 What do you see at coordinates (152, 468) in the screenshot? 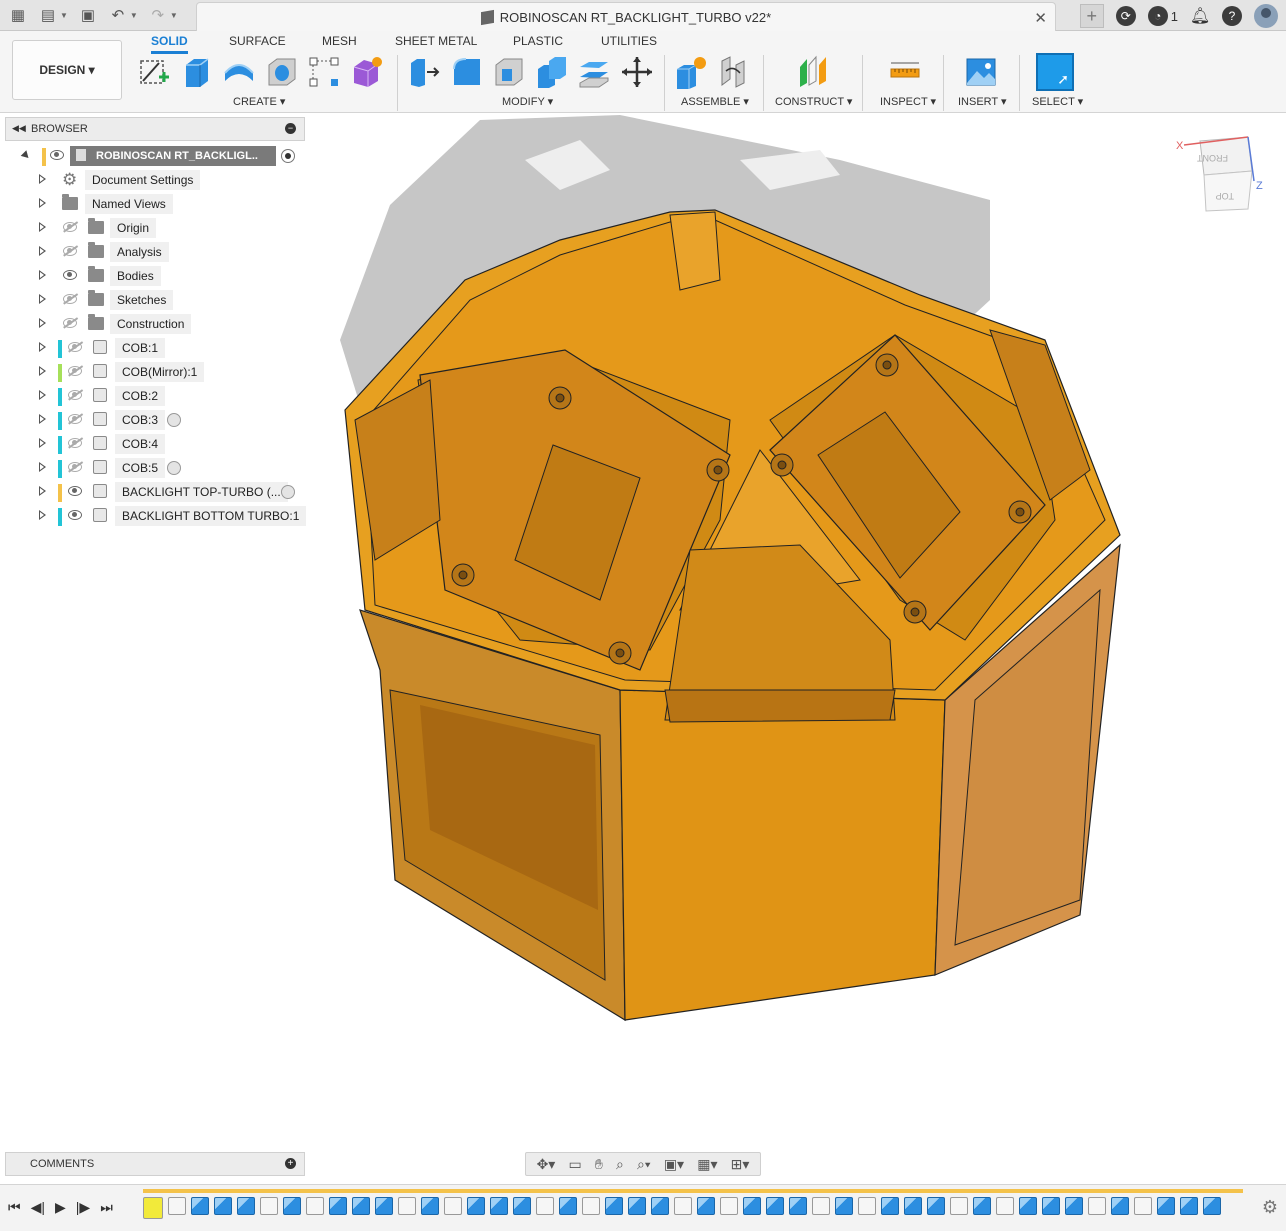
I see `tree-item-cob-5: COB:5` at bounding box center [152, 468].